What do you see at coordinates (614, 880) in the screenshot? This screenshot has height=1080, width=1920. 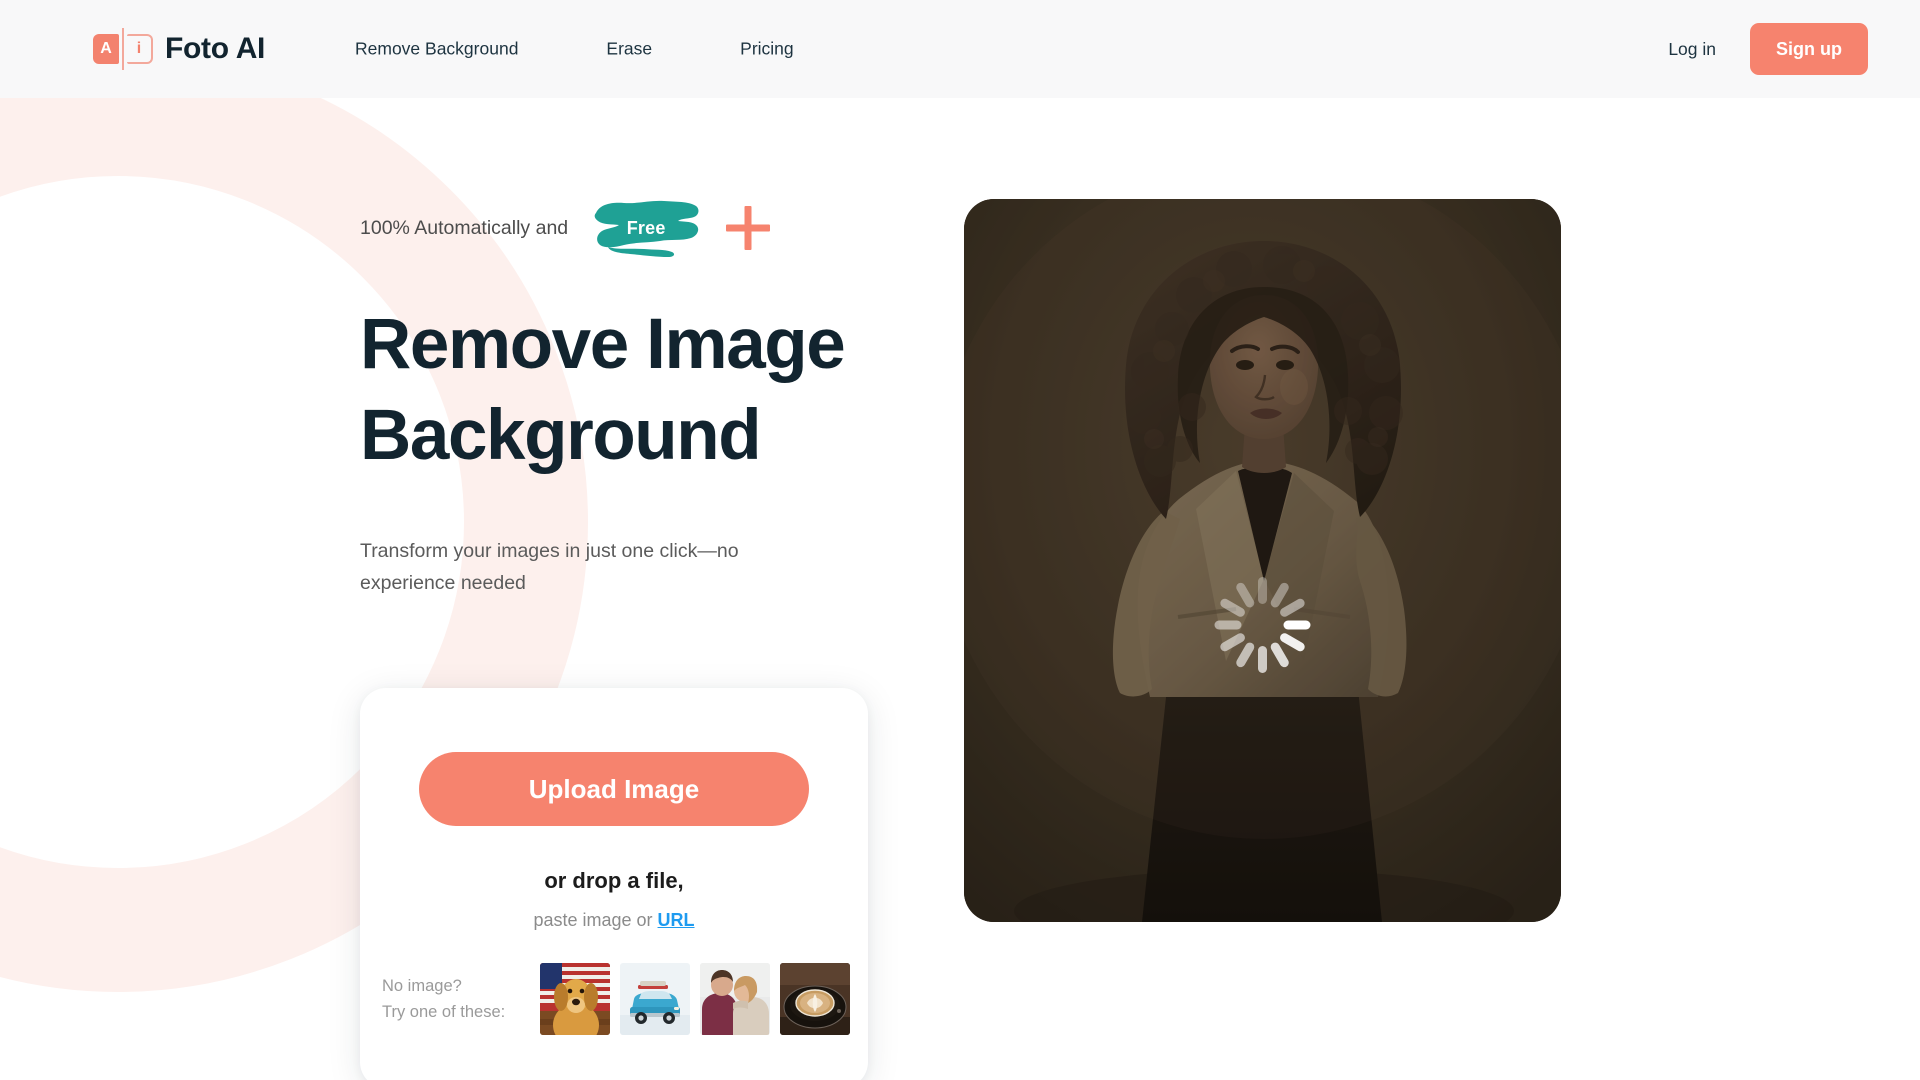 I see `drop-file-title: or drop a file,` at bounding box center [614, 880].